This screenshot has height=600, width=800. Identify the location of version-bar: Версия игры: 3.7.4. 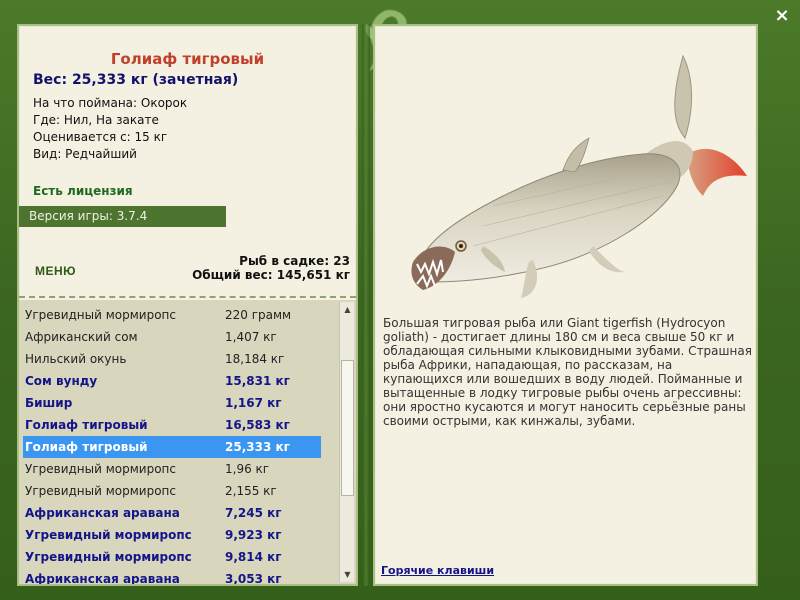
(122, 216).